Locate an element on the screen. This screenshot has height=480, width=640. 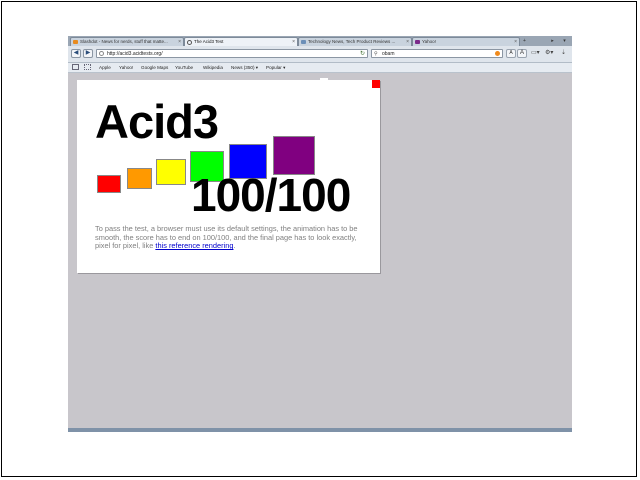
score: 100/100 is located at coordinates (271, 195).